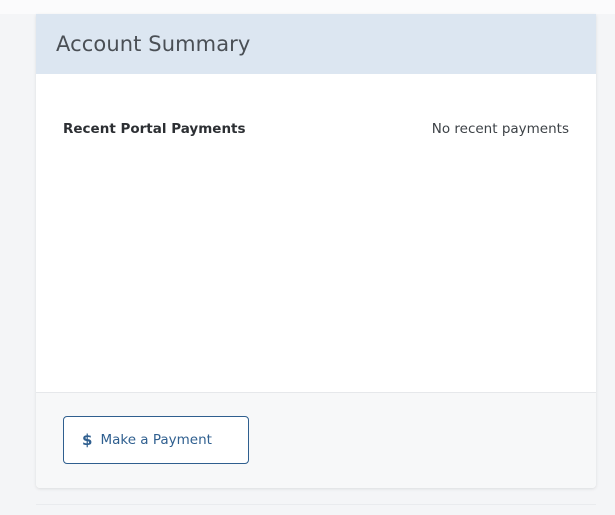 Image resolution: width=615 pixels, height=515 pixels. I want to click on make-payment-button: $ Make a Payment, so click(156, 440).